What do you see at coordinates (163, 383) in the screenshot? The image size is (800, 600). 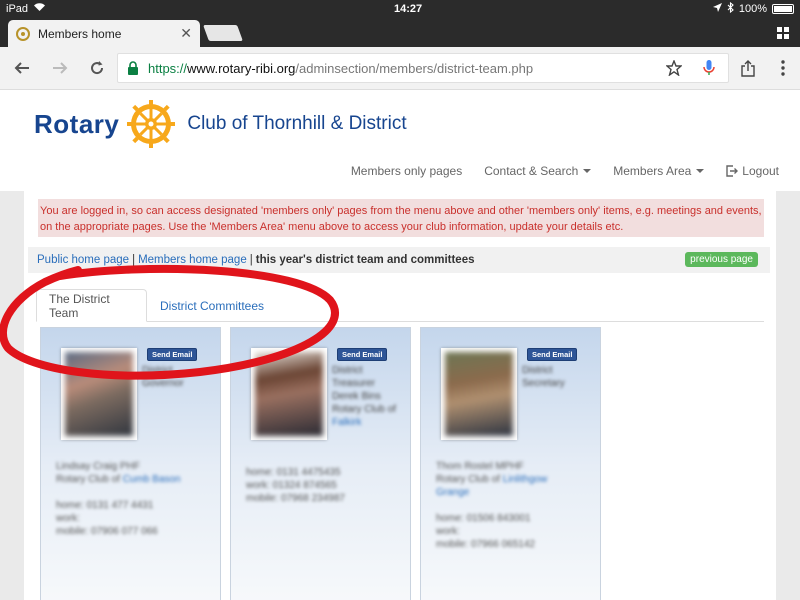 I see `role-line: Governor` at bounding box center [163, 383].